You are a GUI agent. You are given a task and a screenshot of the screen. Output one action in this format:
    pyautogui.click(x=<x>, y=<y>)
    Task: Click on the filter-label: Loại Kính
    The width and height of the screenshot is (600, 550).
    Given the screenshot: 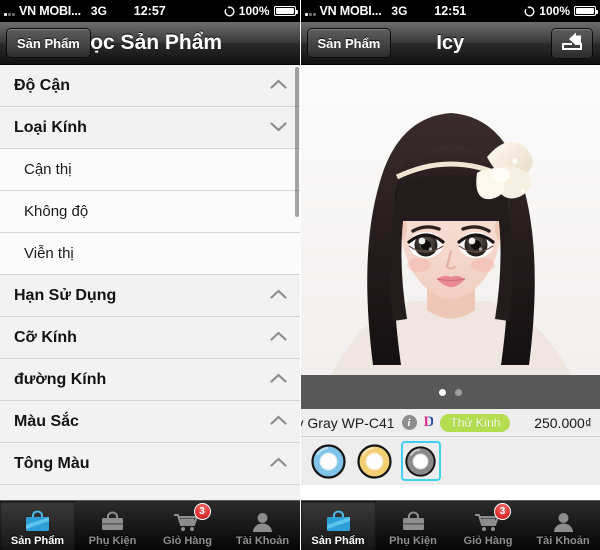 What is the action you would take?
    pyautogui.click(x=50, y=127)
    